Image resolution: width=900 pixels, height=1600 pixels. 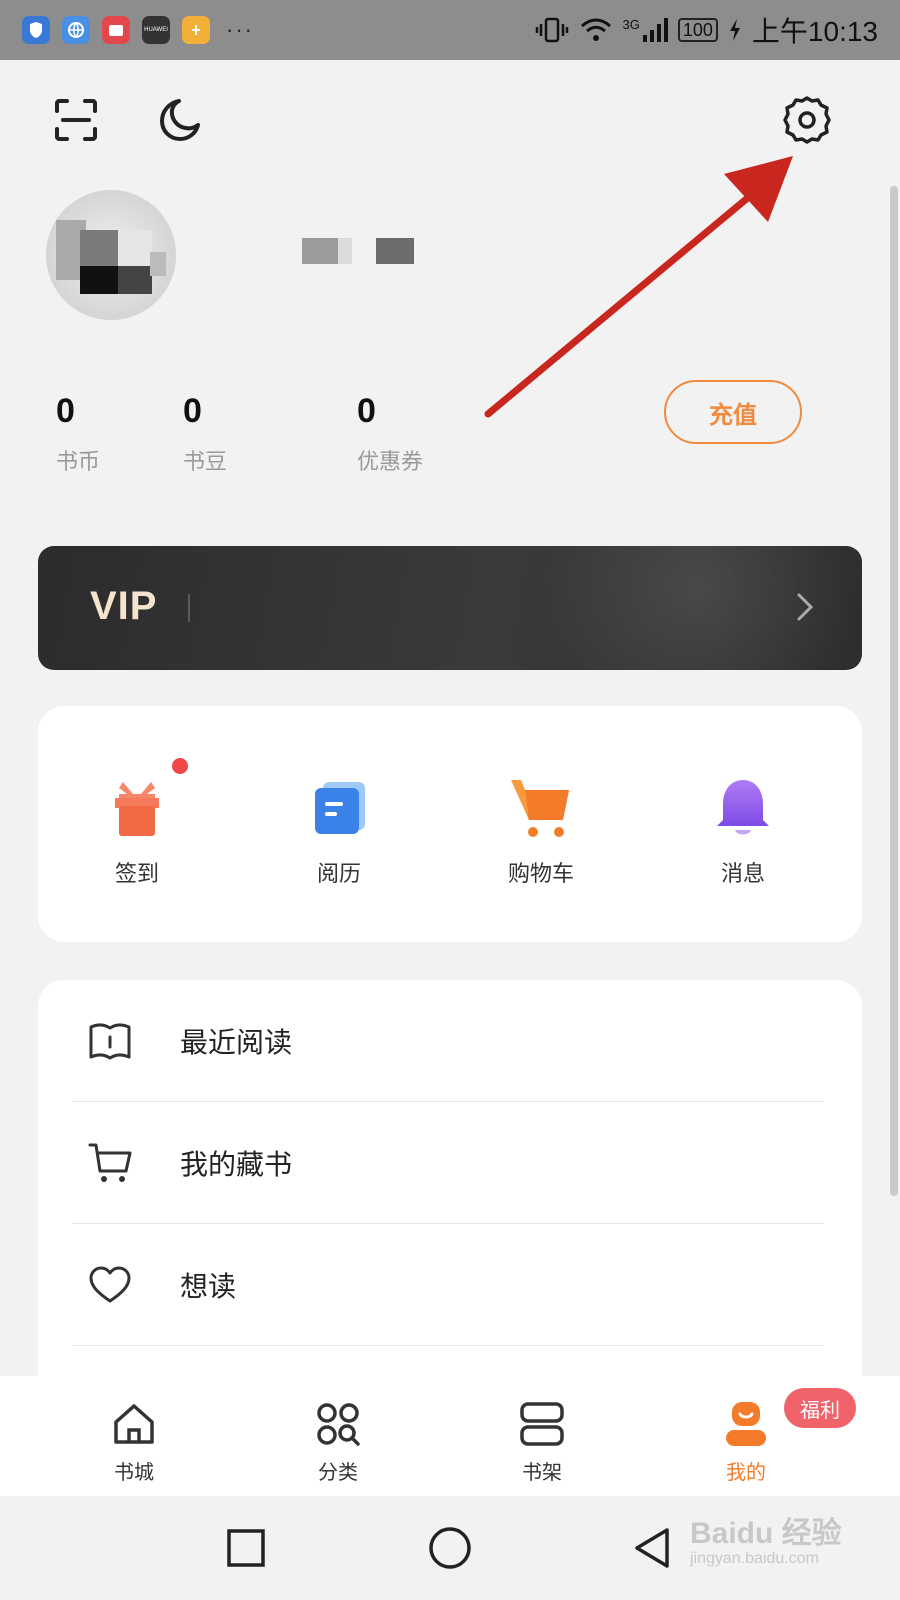 I want to click on settings-gear-icon, so click(x=807, y=120).